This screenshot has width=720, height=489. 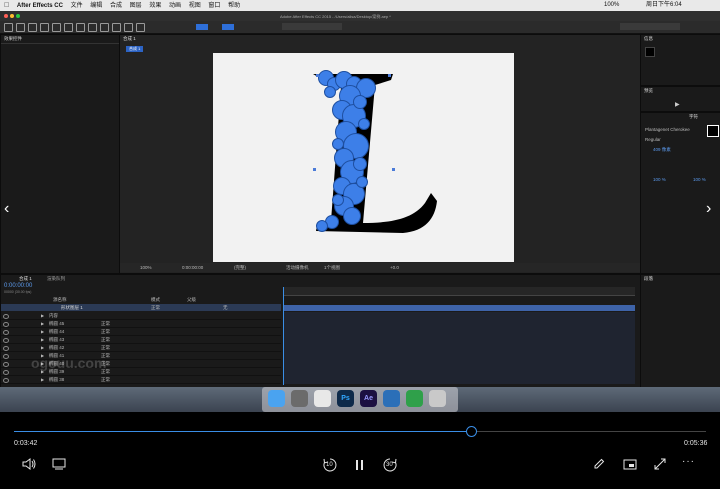 What do you see at coordinates (360, 465) in the screenshot?
I see `pause-icon` at bounding box center [360, 465].